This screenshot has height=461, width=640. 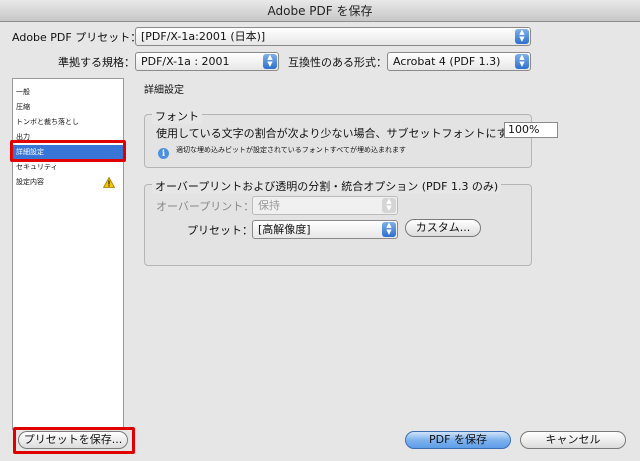 I want to click on cancel-button-label: キャンセル, so click(x=573, y=439).